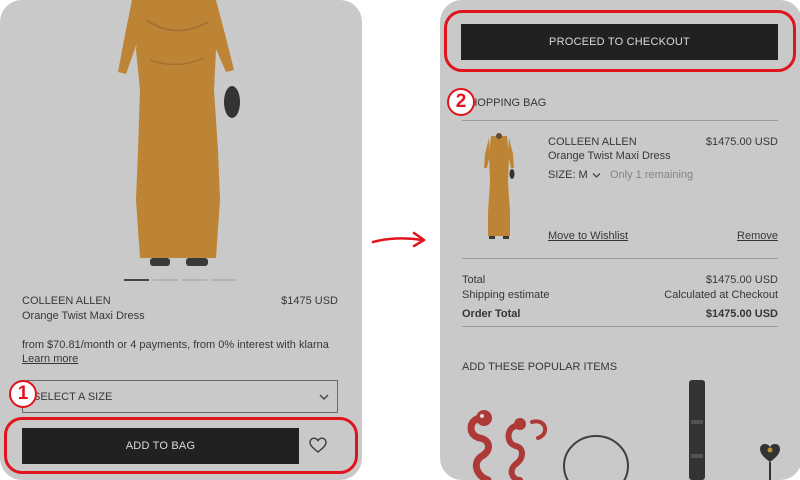 The image size is (800, 480). Describe the element at coordinates (83, 316) in the screenshot. I see `product-name: Orange Twist Maxi Dress` at that location.